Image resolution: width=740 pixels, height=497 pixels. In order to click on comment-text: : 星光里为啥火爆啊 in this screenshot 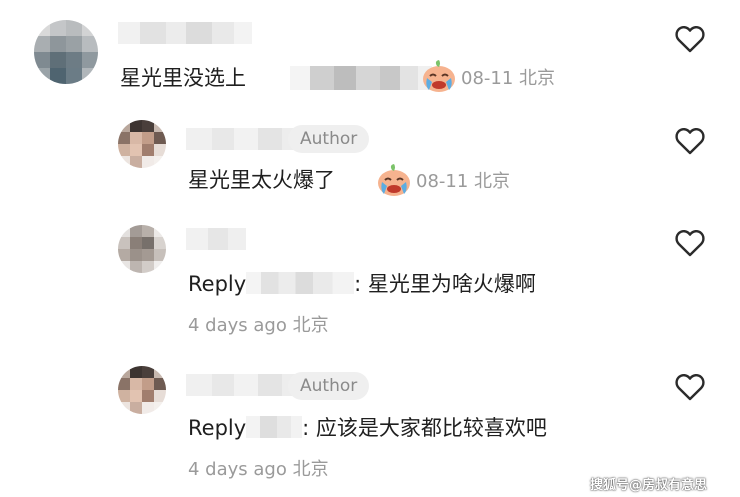, I will do `click(445, 284)`.